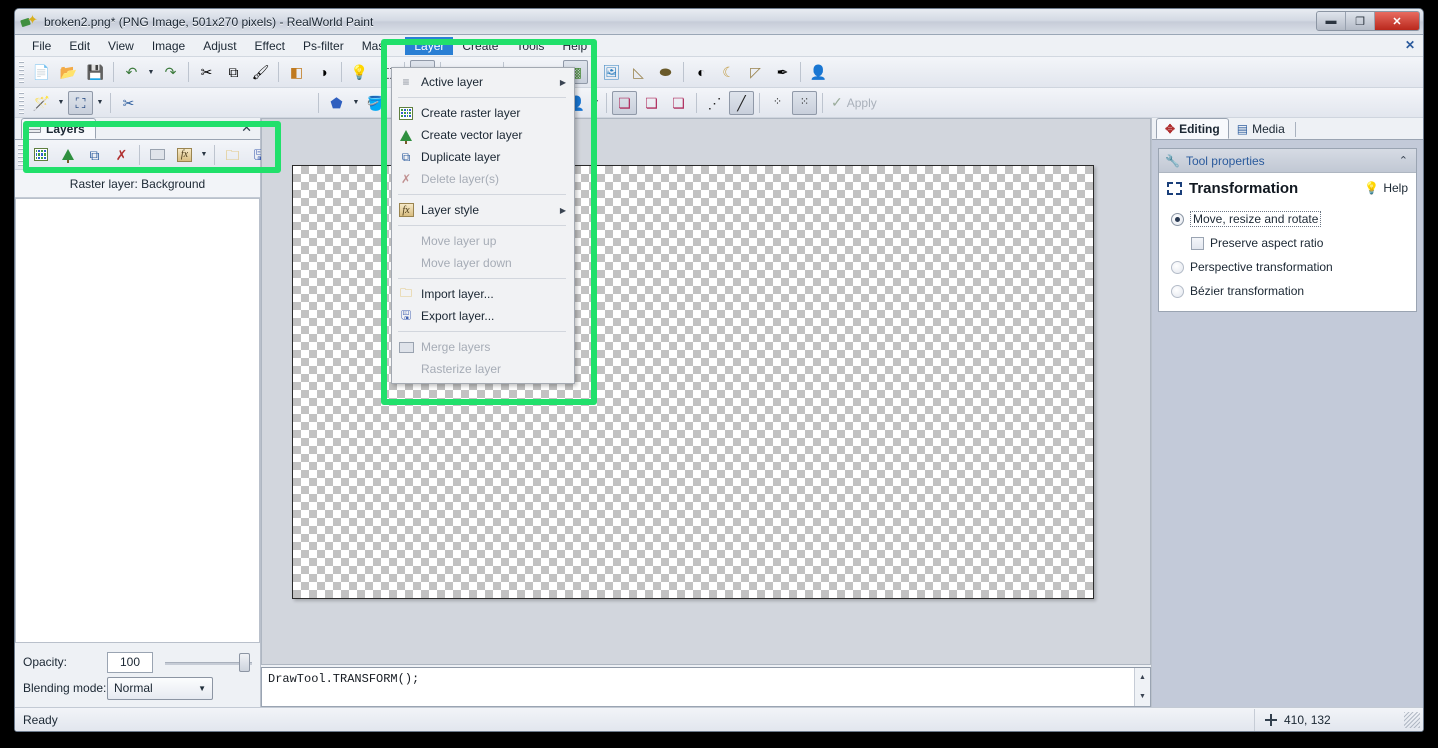 Image resolution: width=1438 pixels, height=748 pixels. What do you see at coordinates (698, 687) in the screenshot?
I see `script-text: DrawTool.TRANSFORM();` at bounding box center [698, 687].